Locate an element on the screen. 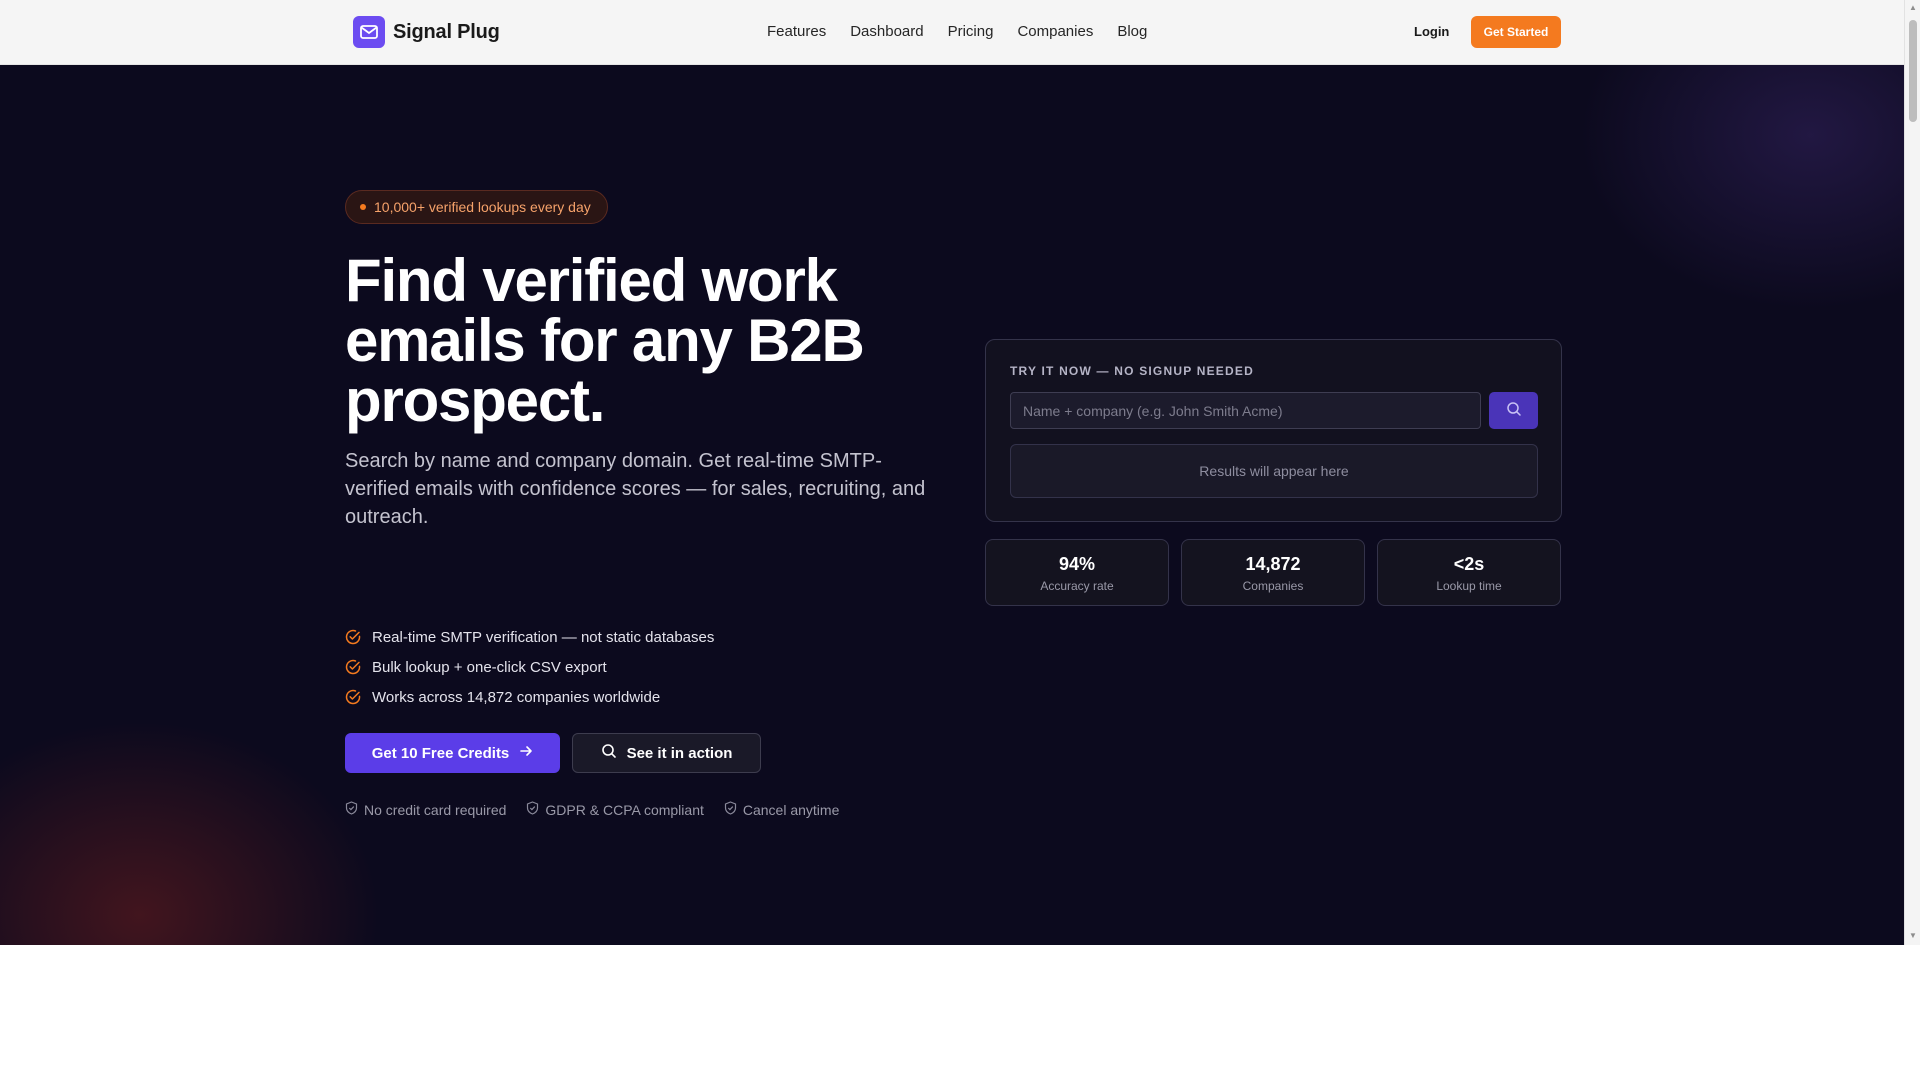 Image resolution: width=1920 pixels, height=1080 pixels. nav-link-dashboard: Dashboard is located at coordinates (886, 31).